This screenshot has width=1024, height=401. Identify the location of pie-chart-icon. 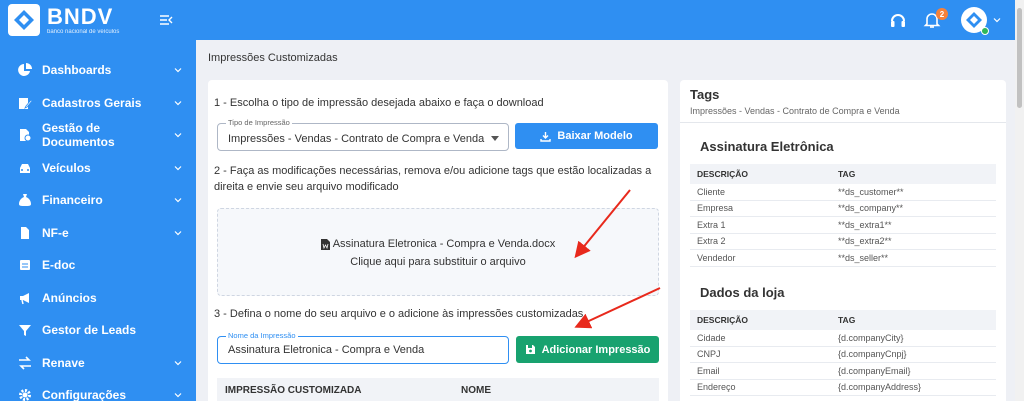
(25, 70).